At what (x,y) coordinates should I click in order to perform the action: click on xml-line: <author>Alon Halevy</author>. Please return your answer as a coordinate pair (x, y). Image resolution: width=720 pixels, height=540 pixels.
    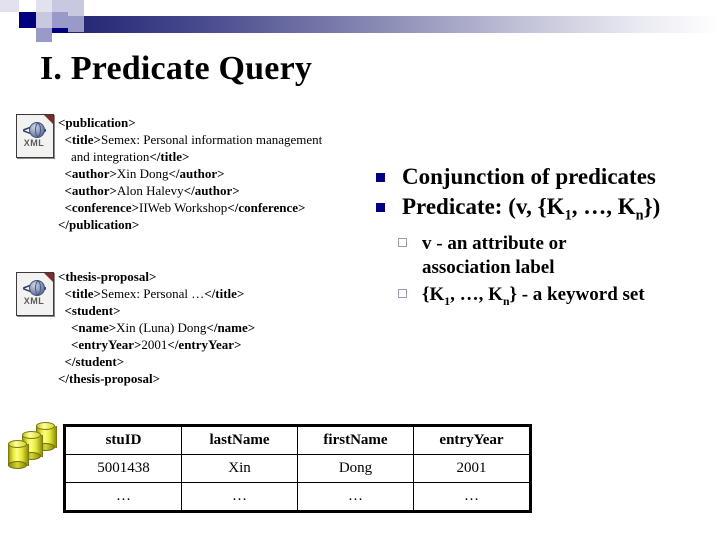
    Looking at the image, I should click on (190, 190).